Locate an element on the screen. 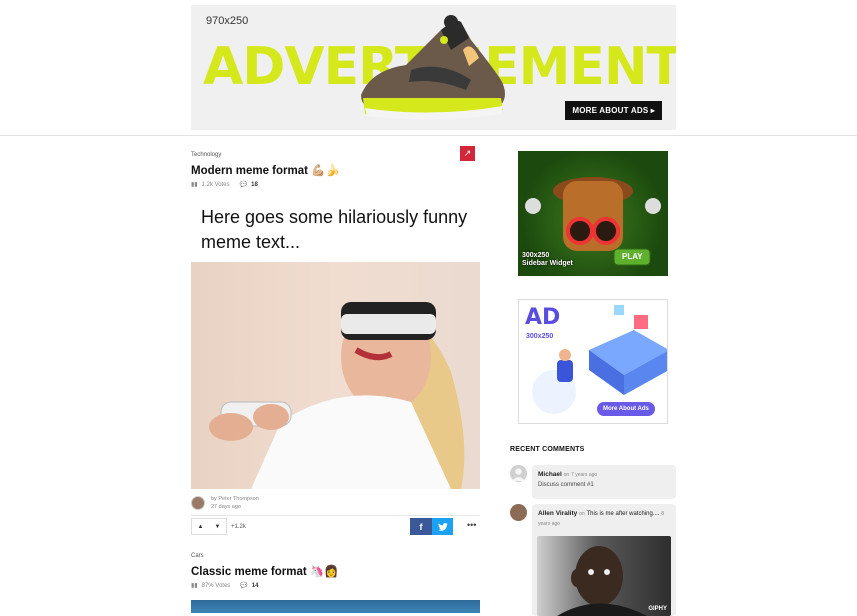  sidebar-ad-isometric: AD 300x250 More About Ads is located at coordinates (593, 361).